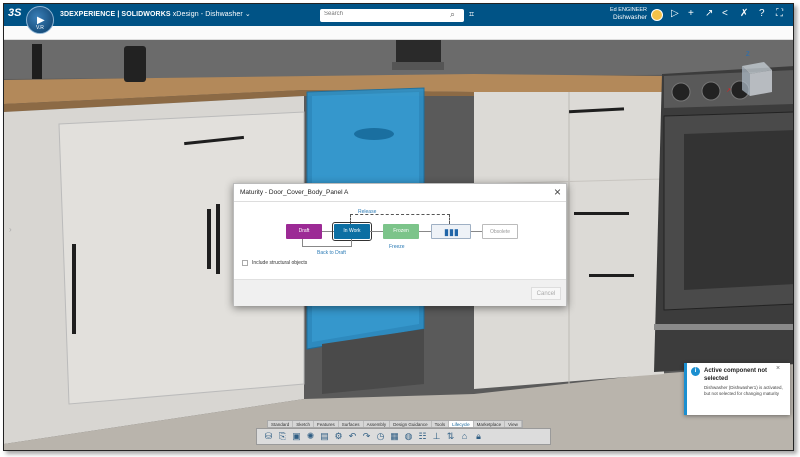 This screenshot has height=457, width=800. What do you see at coordinates (441, 424) in the screenshot?
I see `tab-tools: Tools` at bounding box center [441, 424].